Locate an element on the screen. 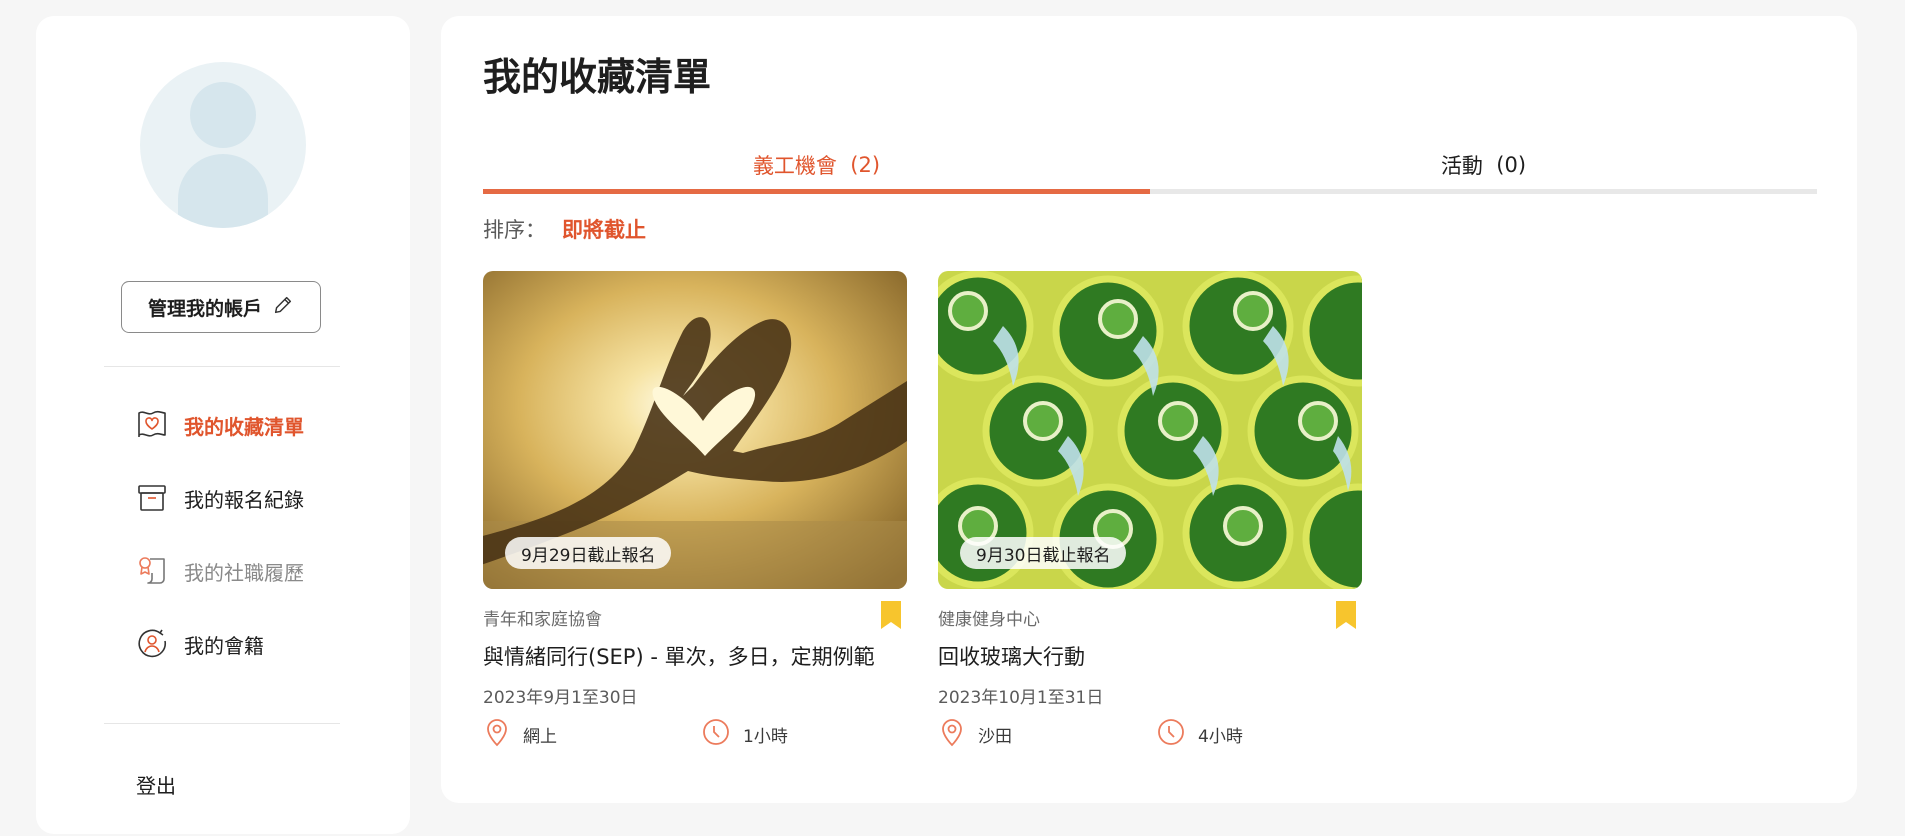 The height and width of the screenshot is (836, 1905). tab-volunteer: 義工機會 (2) is located at coordinates (816, 165).